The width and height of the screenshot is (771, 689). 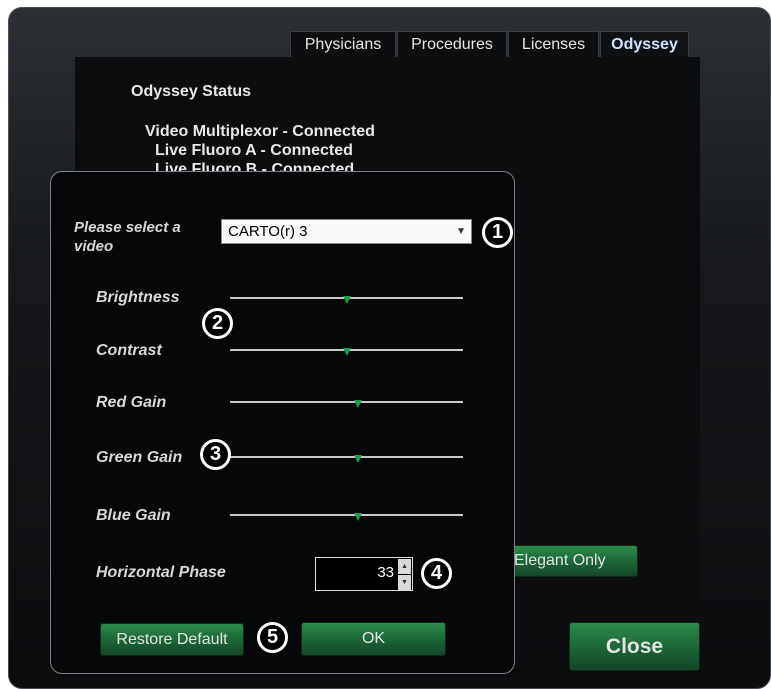 What do you see at coordinates (553, 44) in the screenshot?
I see `tab-licenses: Licenses` at bounding box center [553, 44].